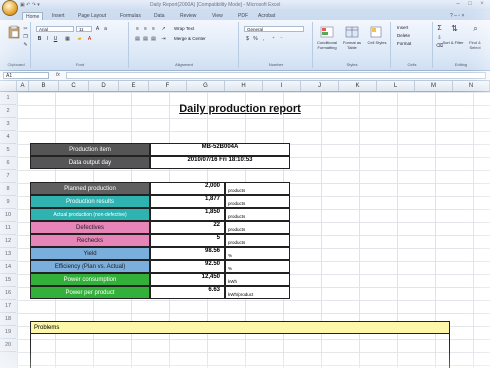 This screenshot has width=490, height=368. Describe the element at coordinates (187, 292) in the screenshot. I see `metric-value: 6.63` at that location.